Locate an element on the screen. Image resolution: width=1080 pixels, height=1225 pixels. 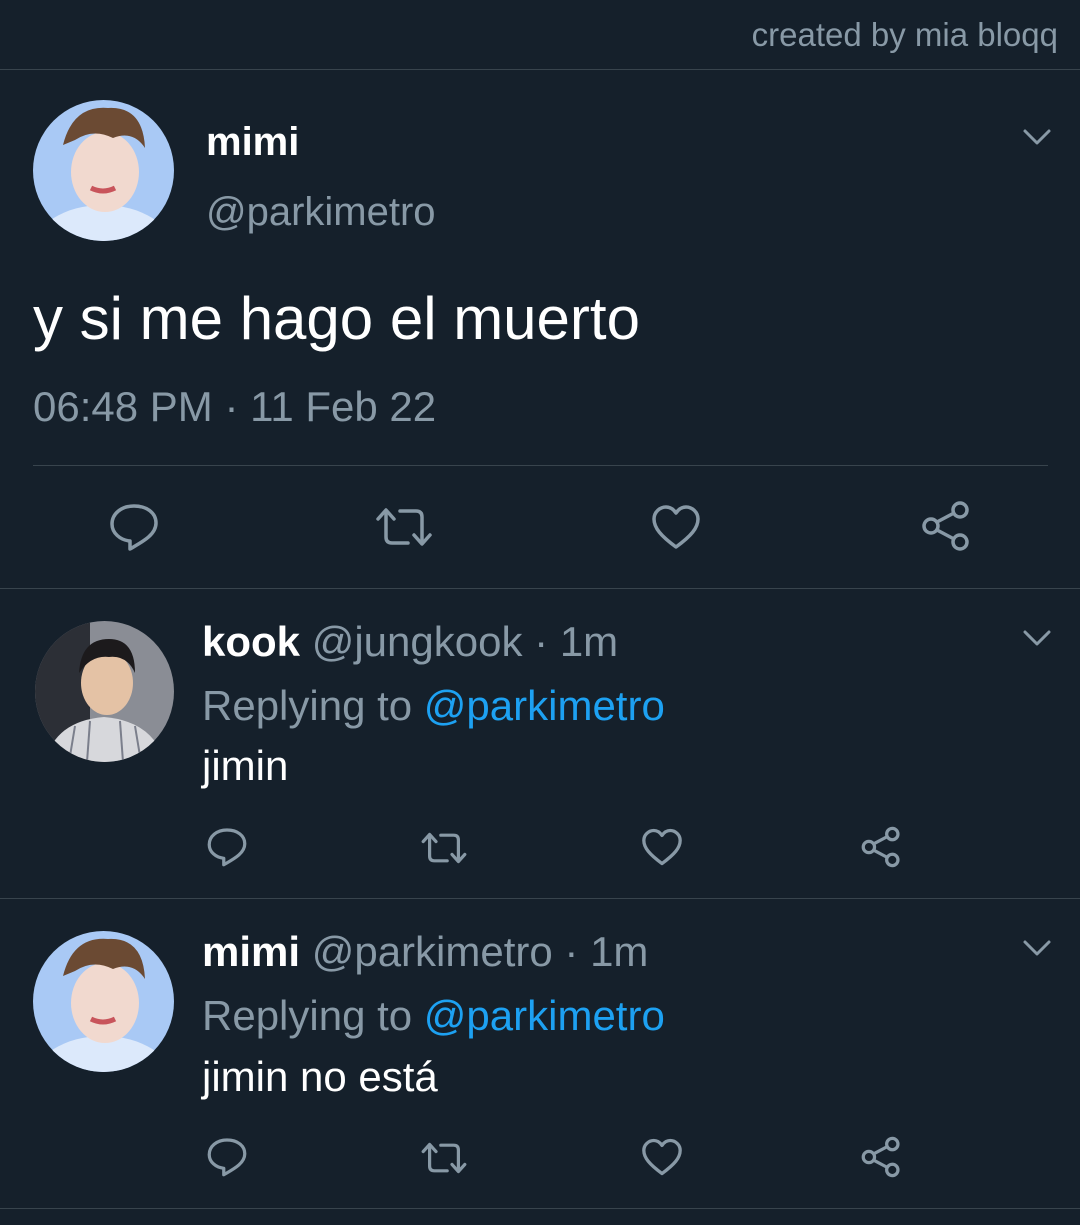
reply-author-handle: @jungkook is located at coordinates (417, 641).